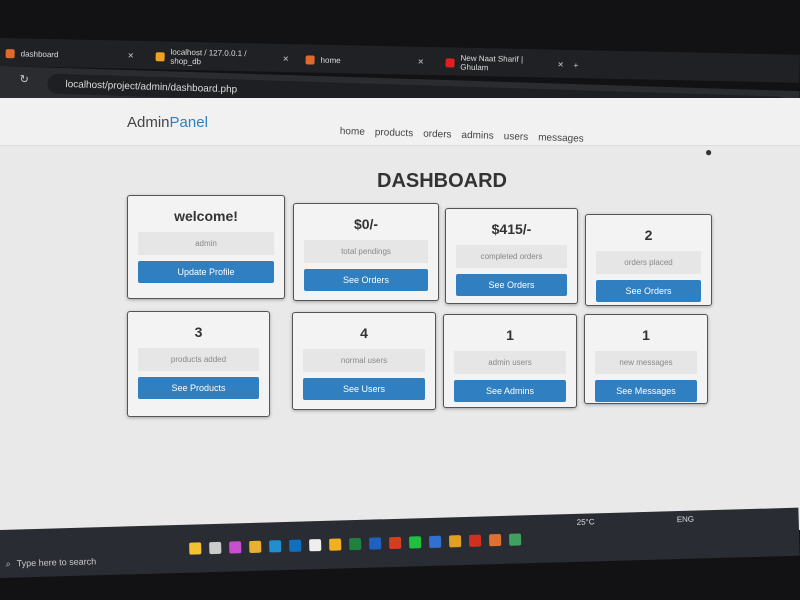  What do you see at coordinates (208, 57) in the screenshot?
I see `tab-title: localhost / 127.0.0.1 / shop_db` at bounding box center [208, 57].